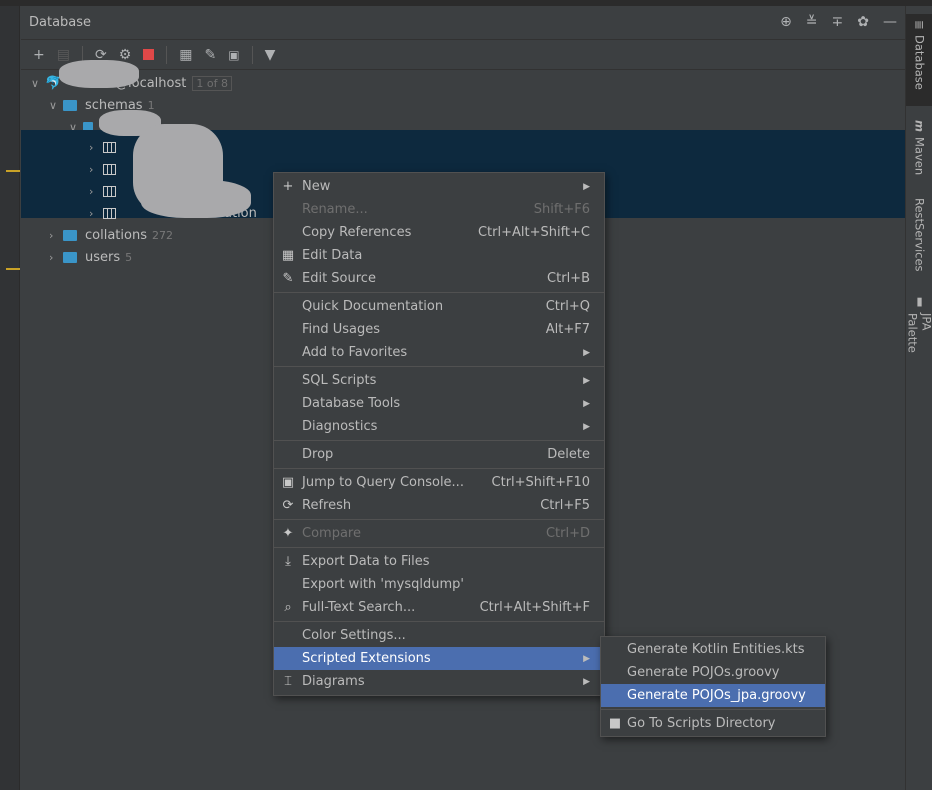 The height and width of the screenshot is (790, 932). Describe the element at coordinates (288, 561) in the screenshot. I see `export-icon: ⤓` at that location.